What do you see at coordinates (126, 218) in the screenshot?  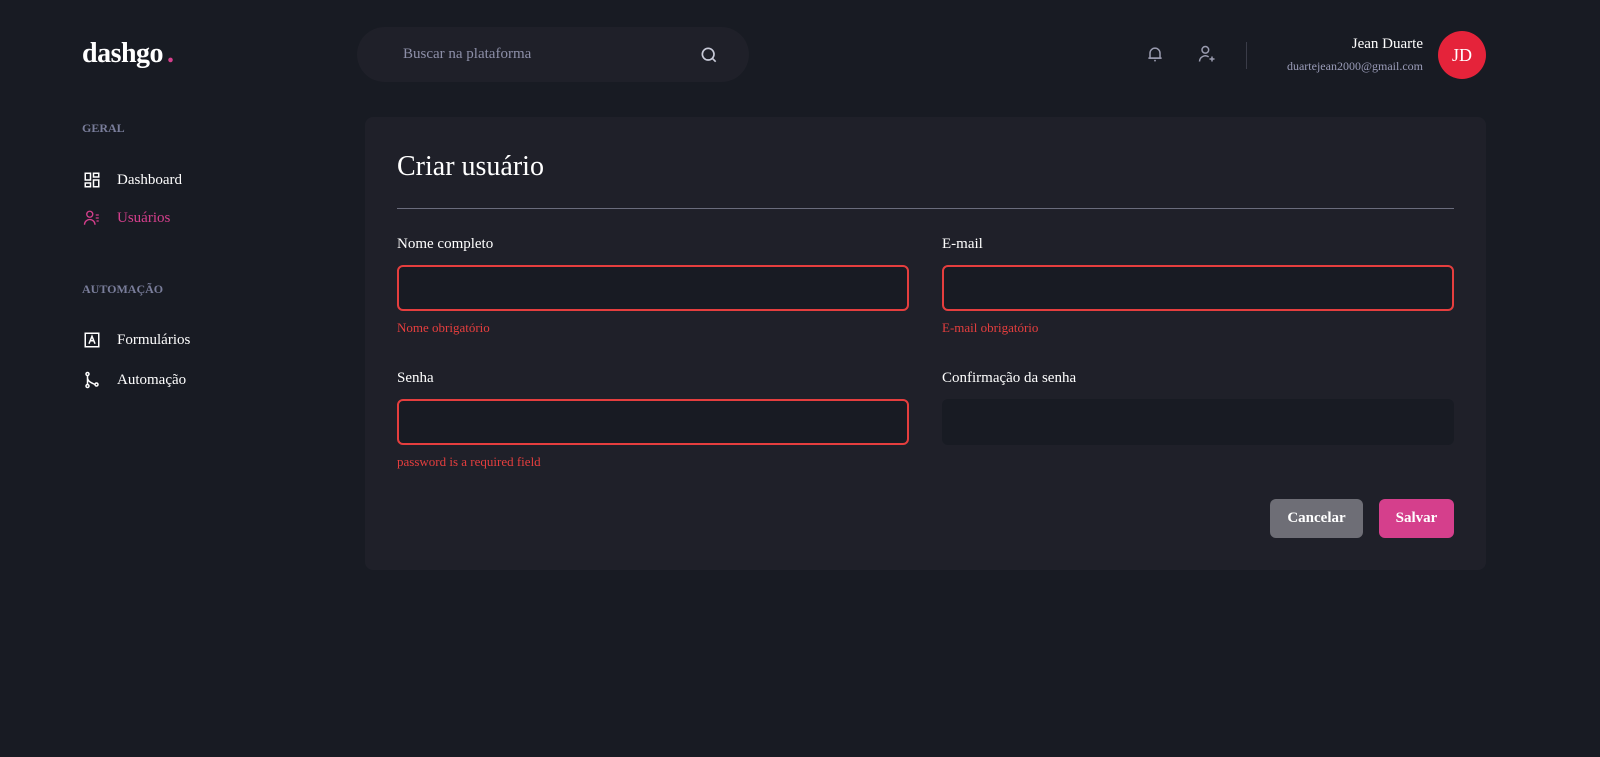 I see `sidebar-item-usuarios: Usuários` at bounding box center [126, 218].